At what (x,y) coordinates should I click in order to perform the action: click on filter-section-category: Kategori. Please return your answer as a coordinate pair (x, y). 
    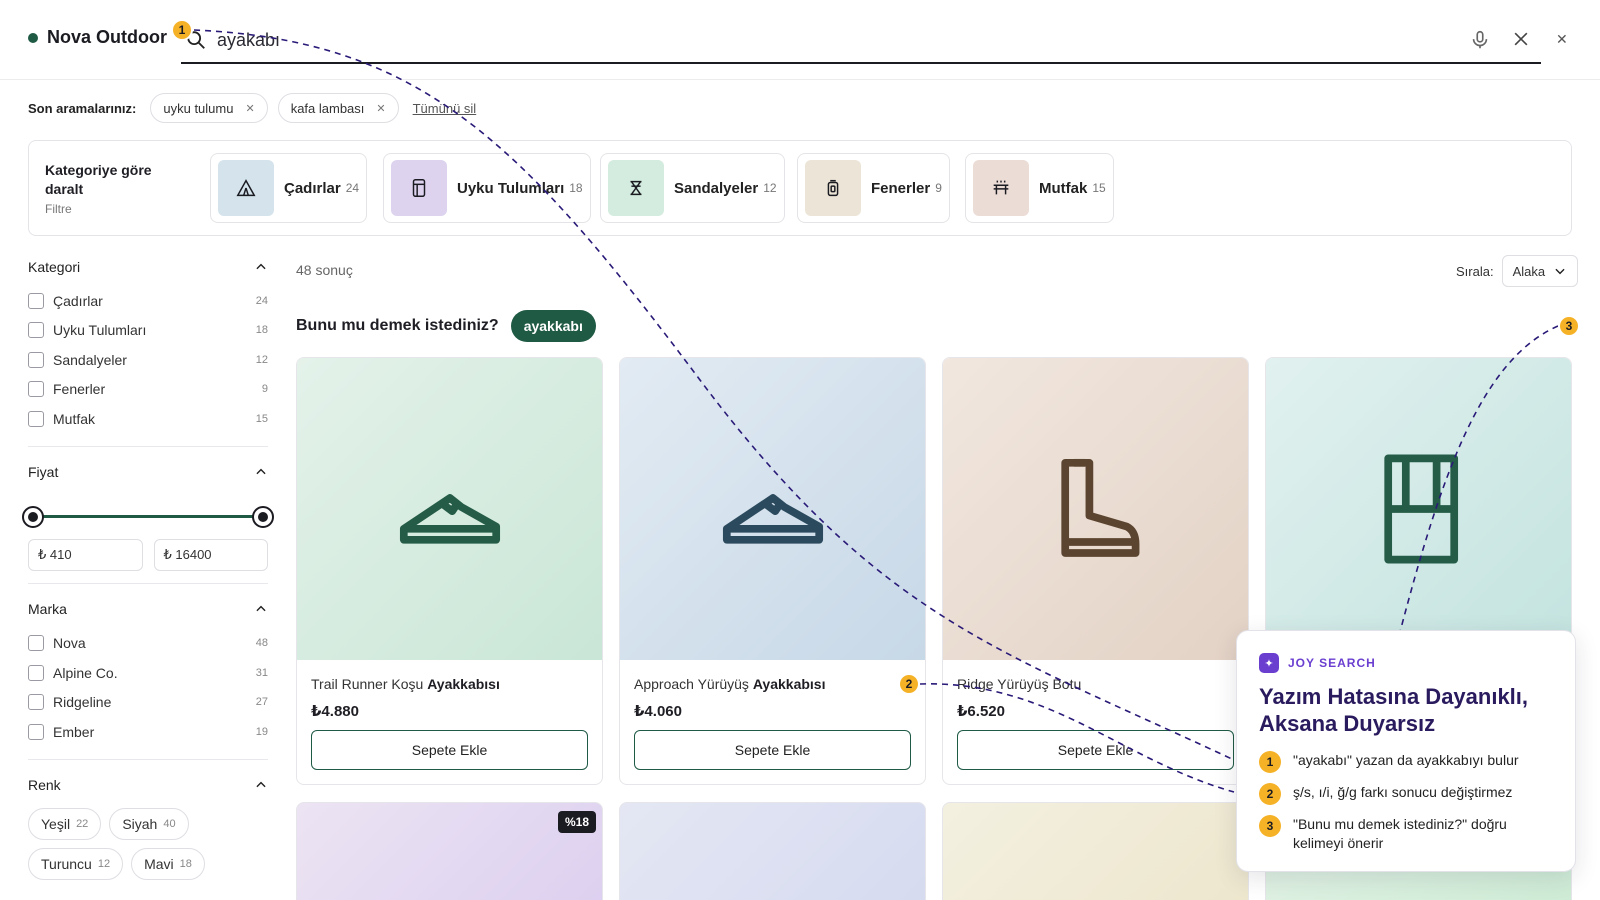
    Looking at the image, I should click on (148, 267).